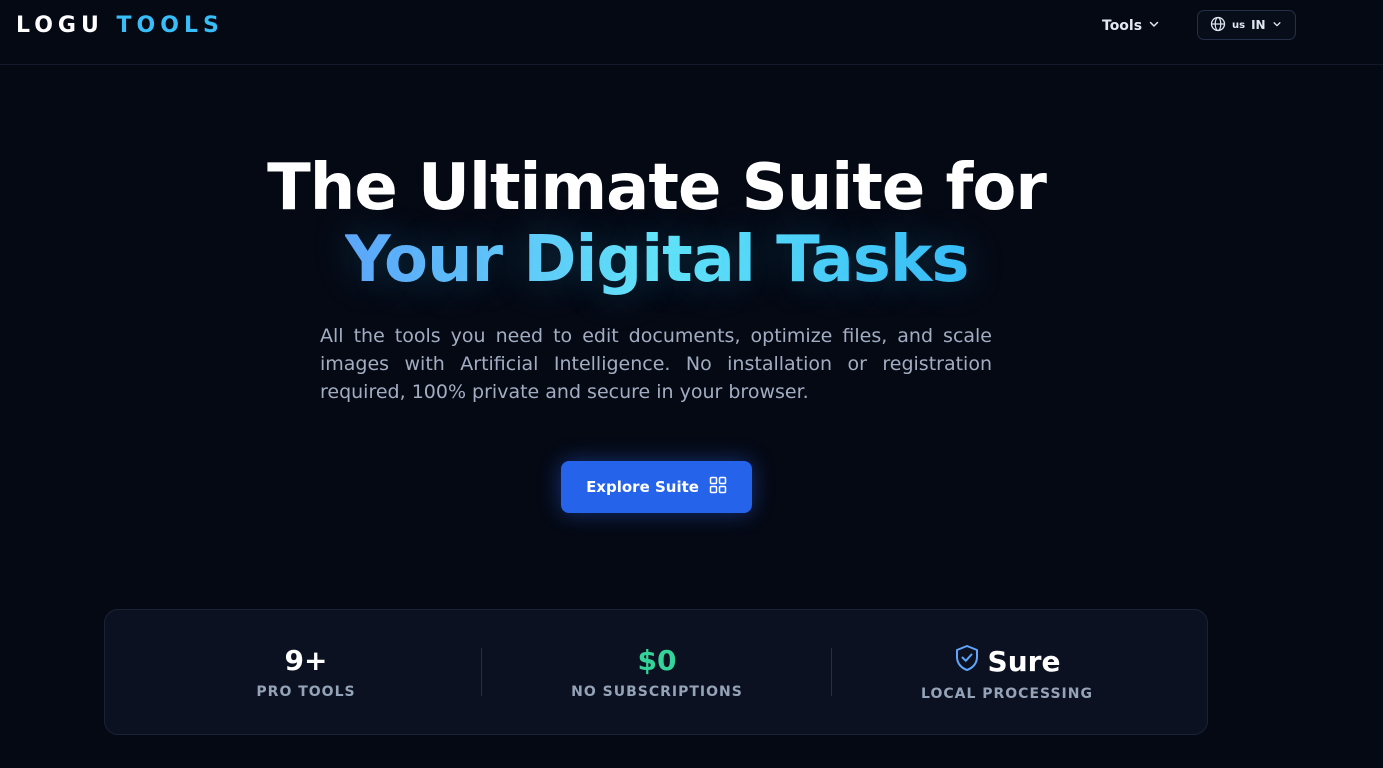 The width and height of the screenshot is (1383, 768). I want to click on stat-value: $0, so click(657, 660).